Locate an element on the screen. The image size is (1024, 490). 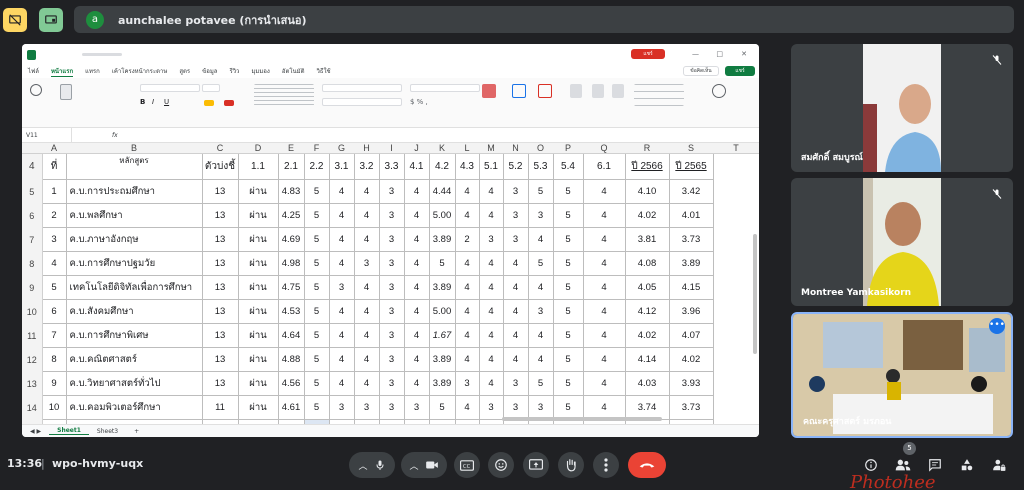
bold-icon: B is located at coordinates (144, 102).